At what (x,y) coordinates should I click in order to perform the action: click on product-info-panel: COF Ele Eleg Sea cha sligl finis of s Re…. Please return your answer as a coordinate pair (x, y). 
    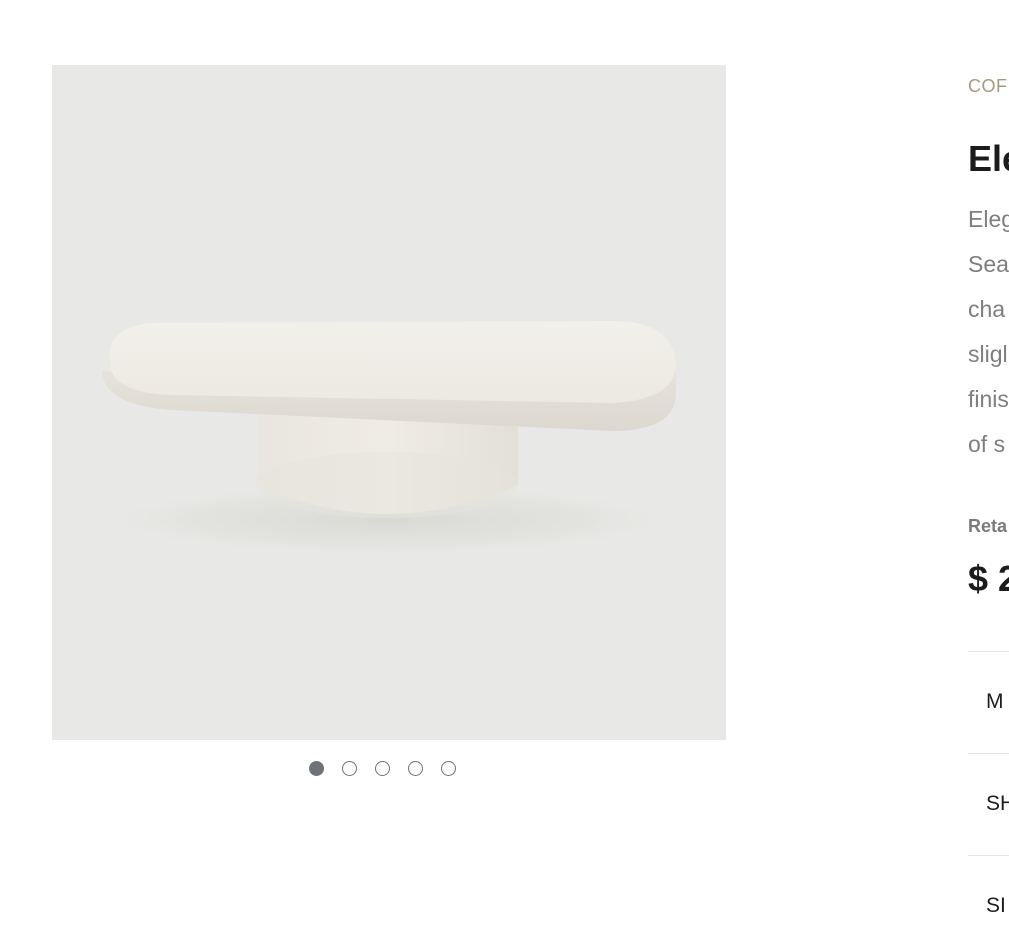
    Looking at the image, I should click on (988, 473).